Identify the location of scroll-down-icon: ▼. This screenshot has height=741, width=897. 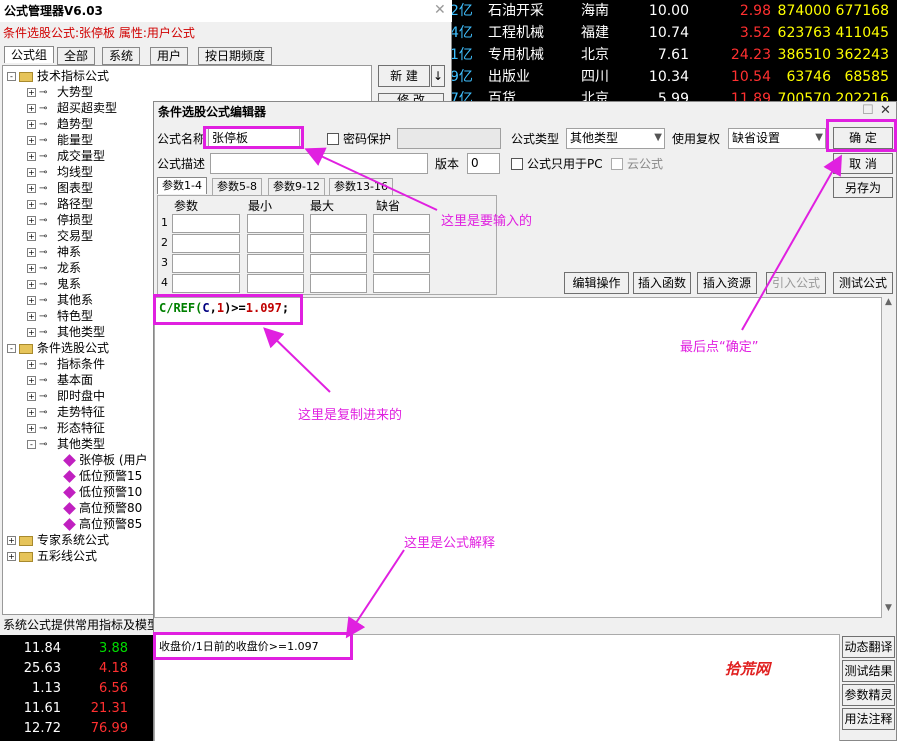
(888, 608).